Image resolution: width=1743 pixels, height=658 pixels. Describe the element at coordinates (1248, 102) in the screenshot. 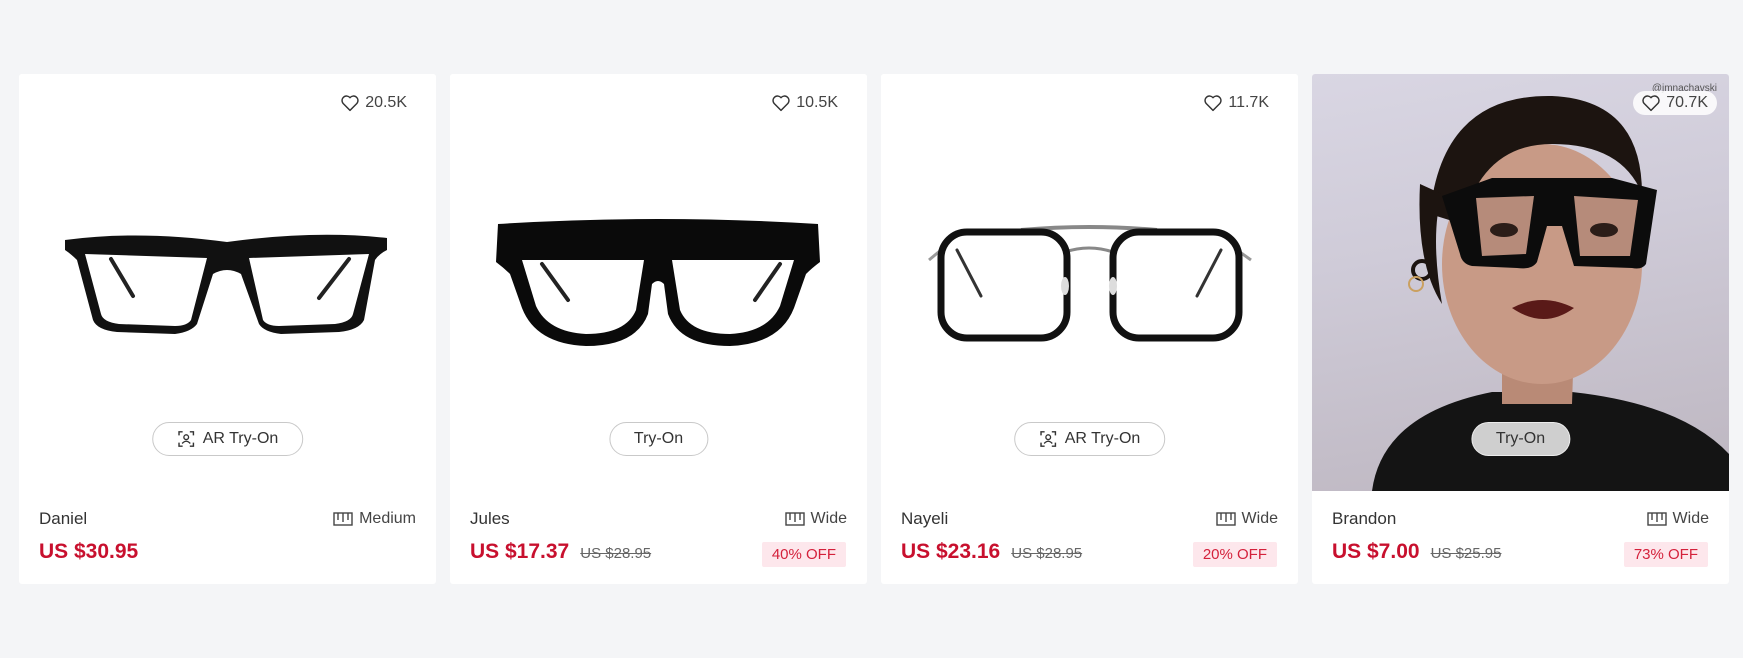

I see `like-count: 11.7K` at that location.